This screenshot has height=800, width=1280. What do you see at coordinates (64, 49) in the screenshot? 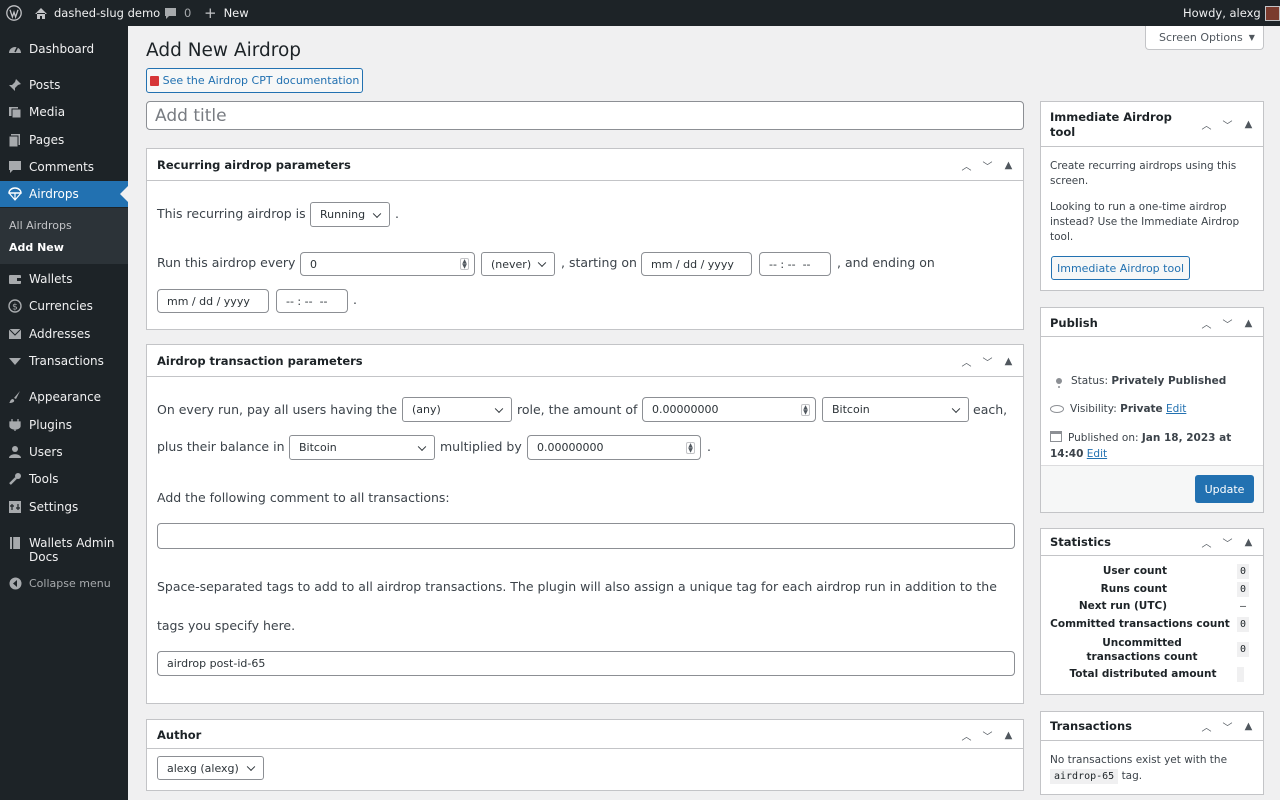
I see `menu-item-dashboard: Dashboard` at bounding box center [64, 49].